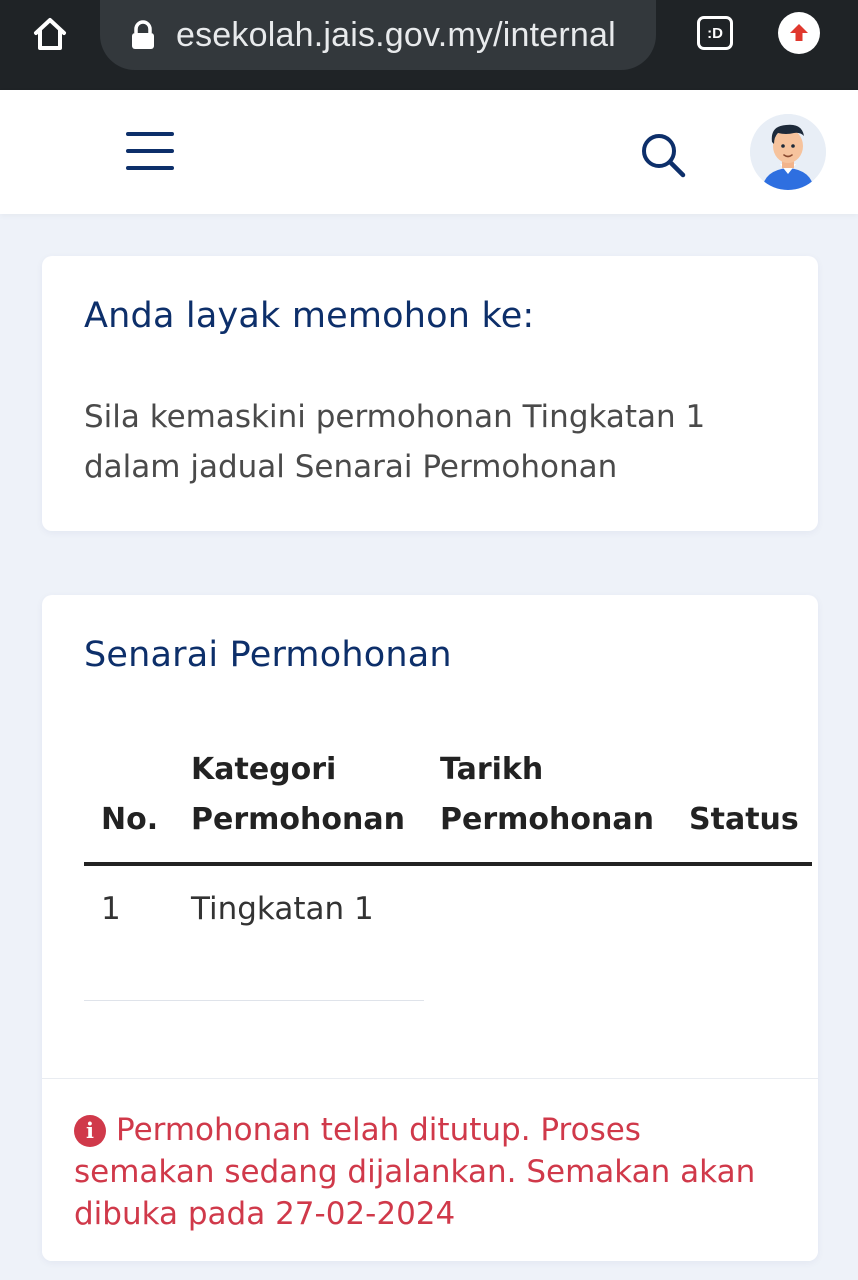 The image size is (858, 1280). Describe the element at coordinates (744, 819) in the screenshot. I see `header-line: Status` at that location.